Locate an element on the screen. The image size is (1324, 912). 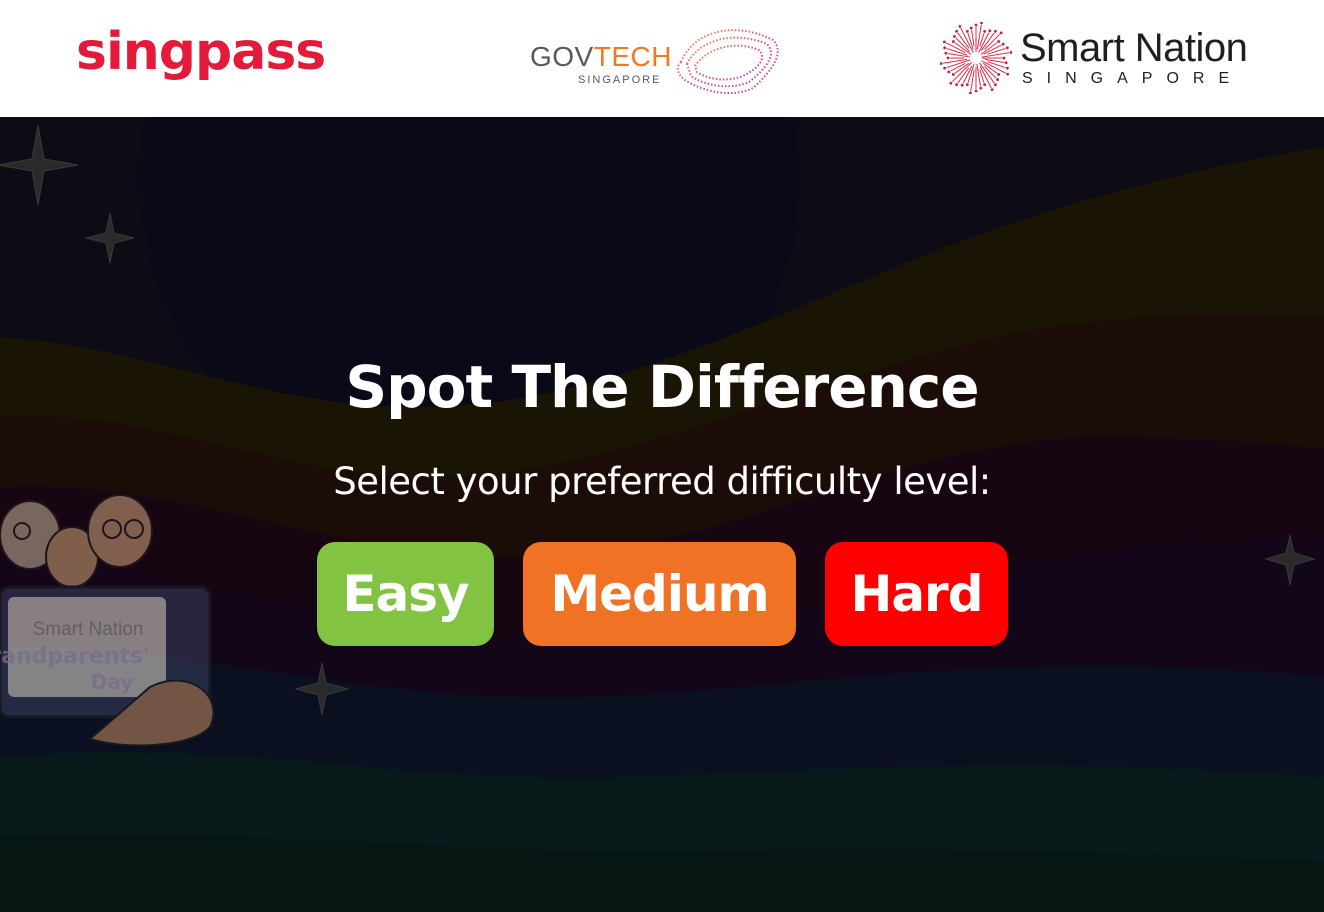
grandparents-mascot-illustration: Smart Nation randparents' Day is located at coordinates (107, 620).